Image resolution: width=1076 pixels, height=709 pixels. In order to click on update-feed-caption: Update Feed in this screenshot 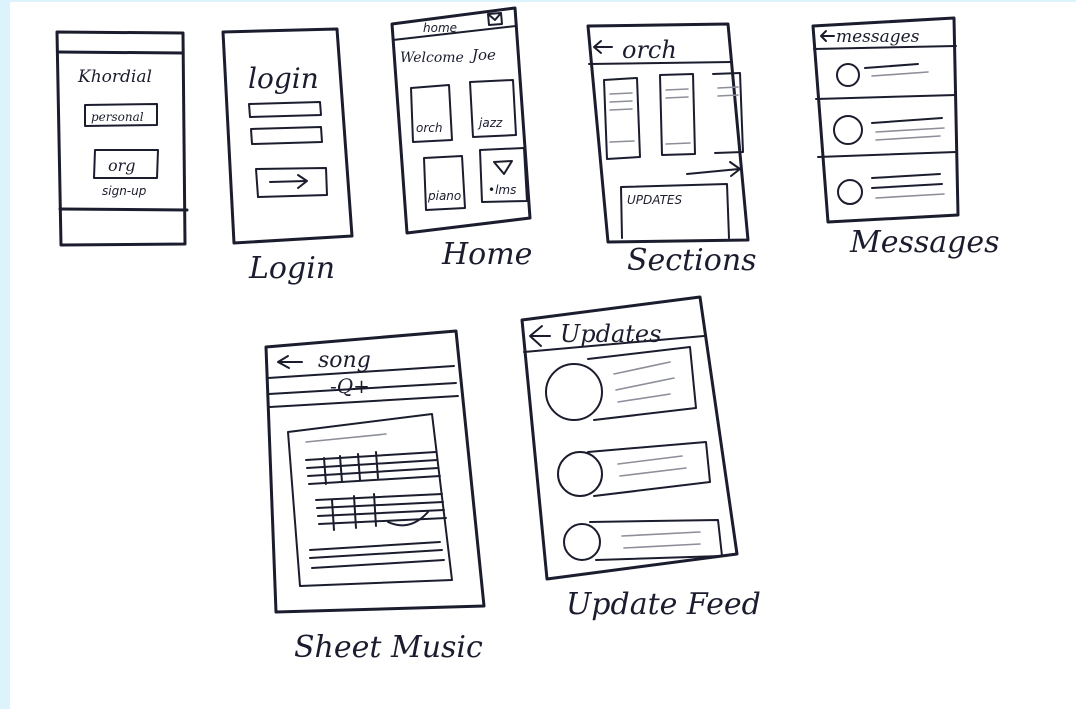, I will do `click(663, 604)`.